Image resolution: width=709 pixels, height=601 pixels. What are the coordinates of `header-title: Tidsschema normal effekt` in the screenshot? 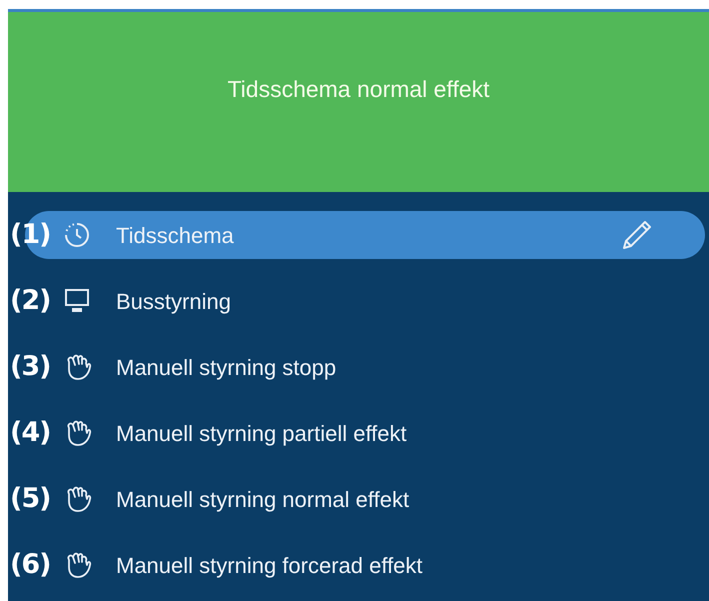 It's located at (358, 89).